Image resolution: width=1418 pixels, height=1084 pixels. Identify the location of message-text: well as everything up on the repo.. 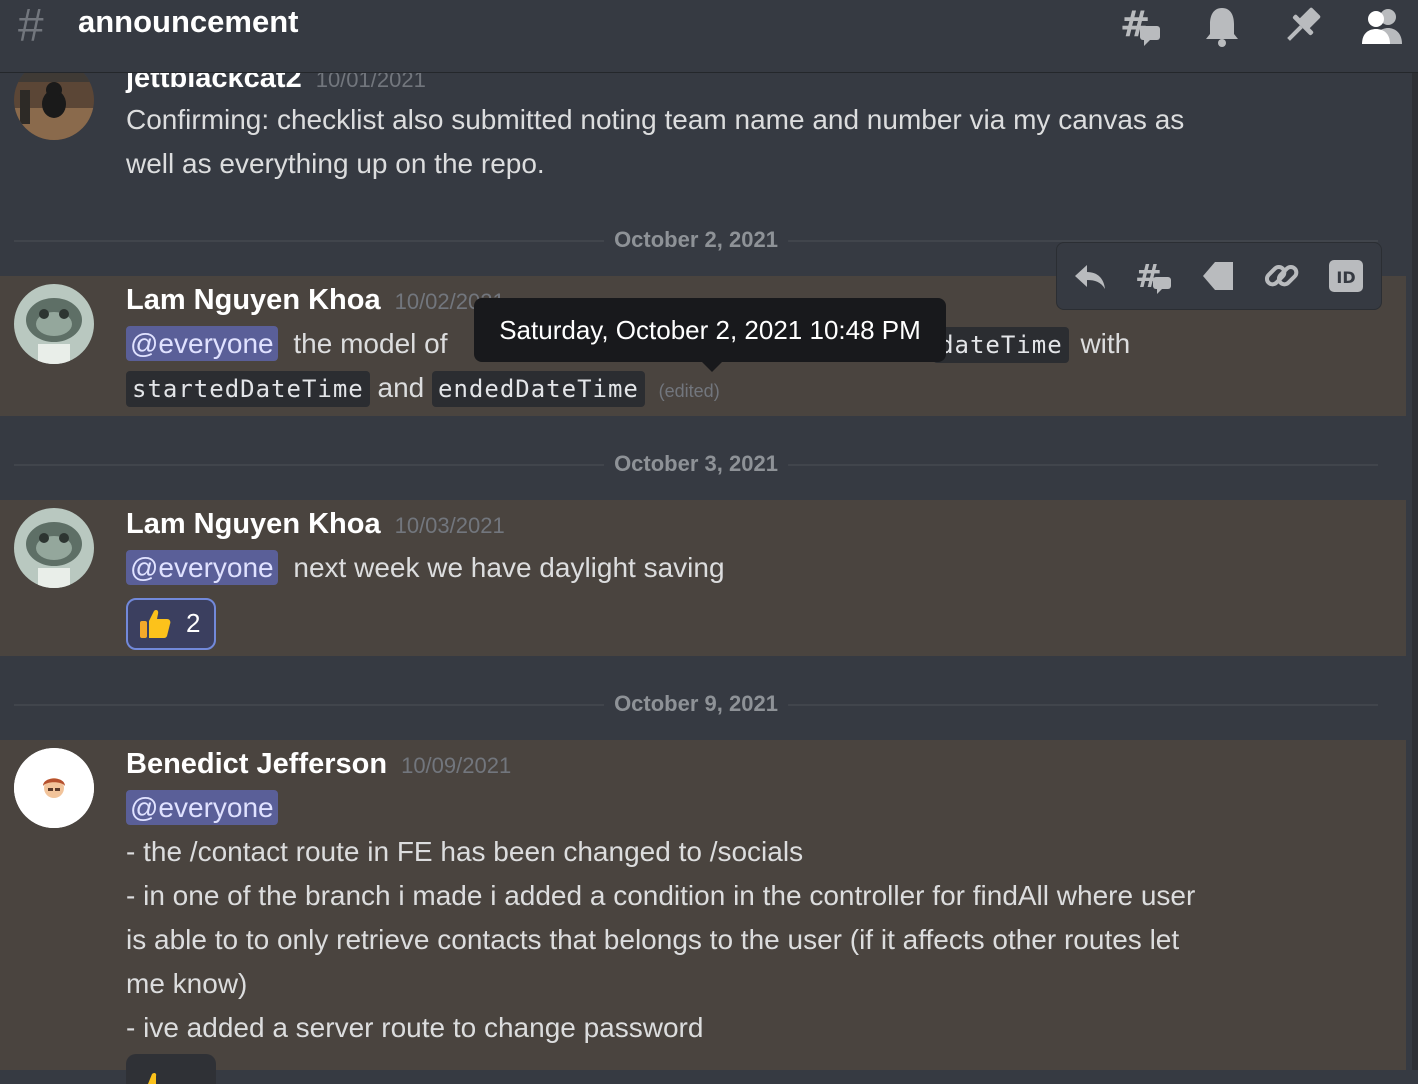
(335, 163).